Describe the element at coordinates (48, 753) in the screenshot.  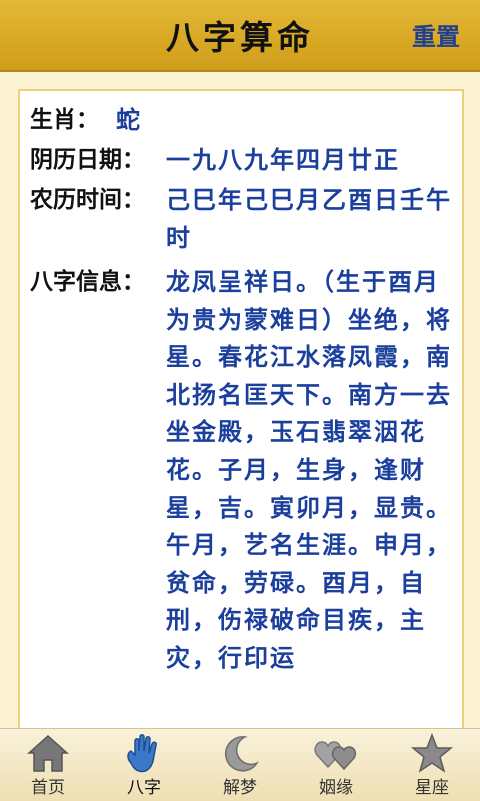
I see `home-icon` at that location.